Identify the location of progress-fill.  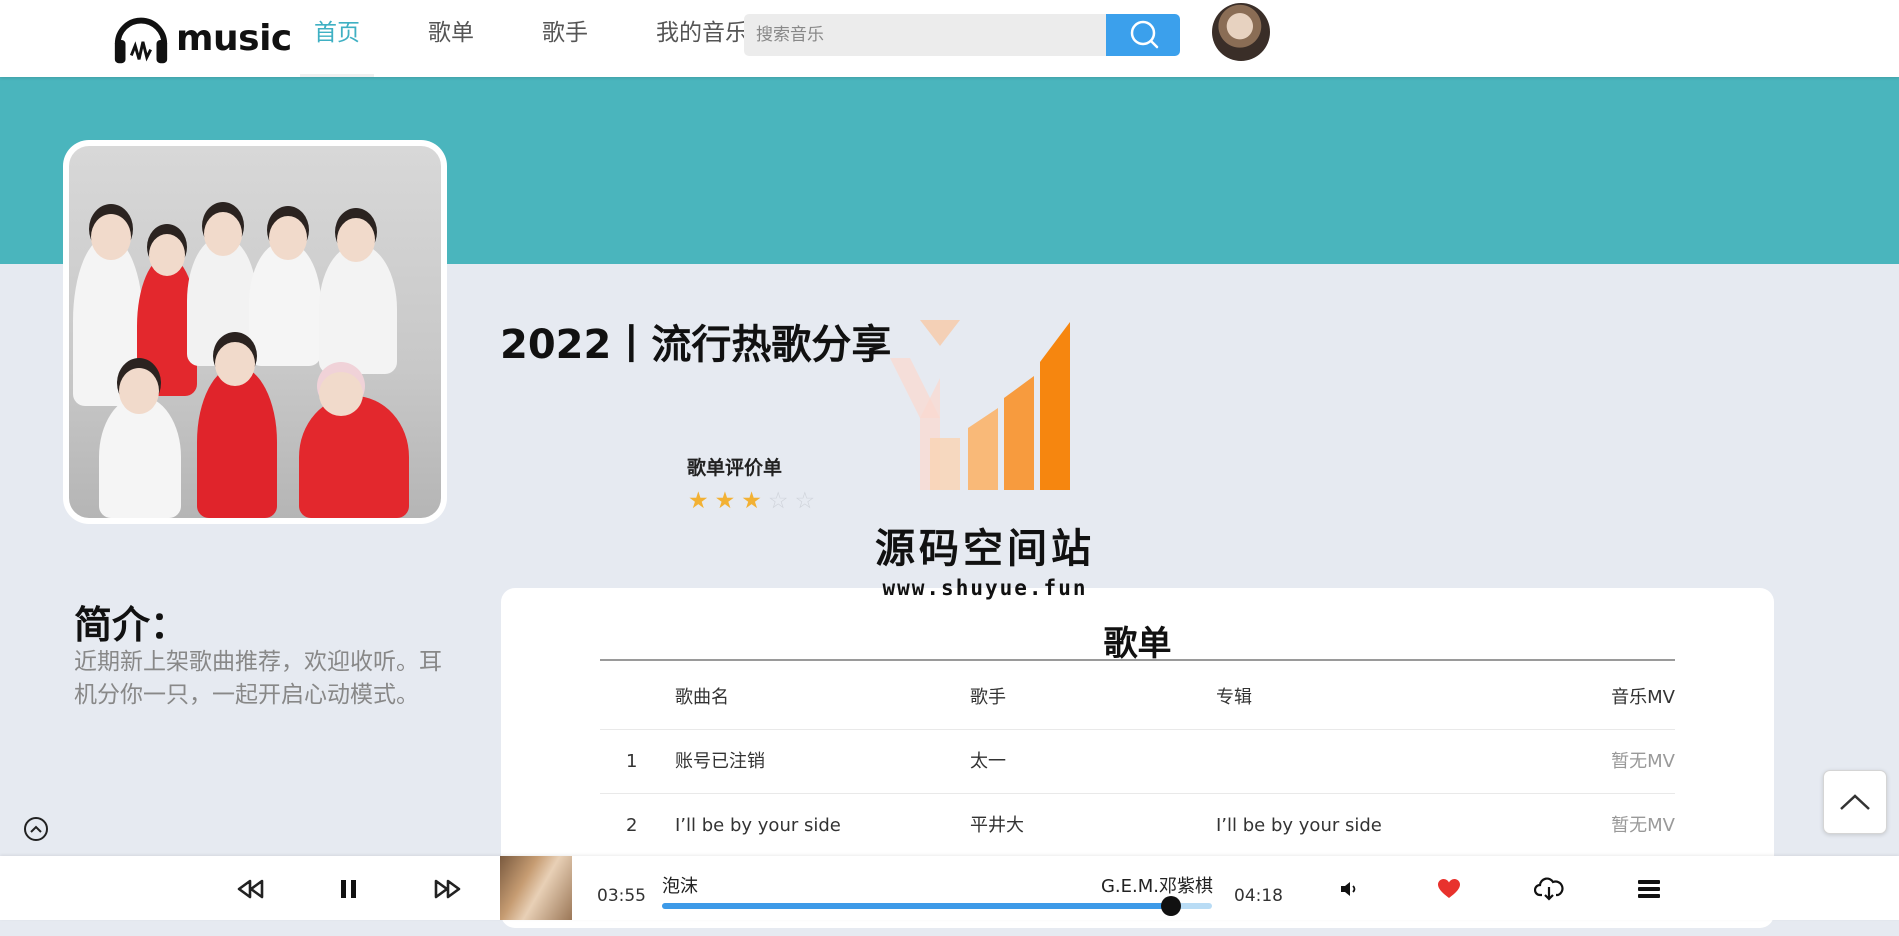
(917, 906).